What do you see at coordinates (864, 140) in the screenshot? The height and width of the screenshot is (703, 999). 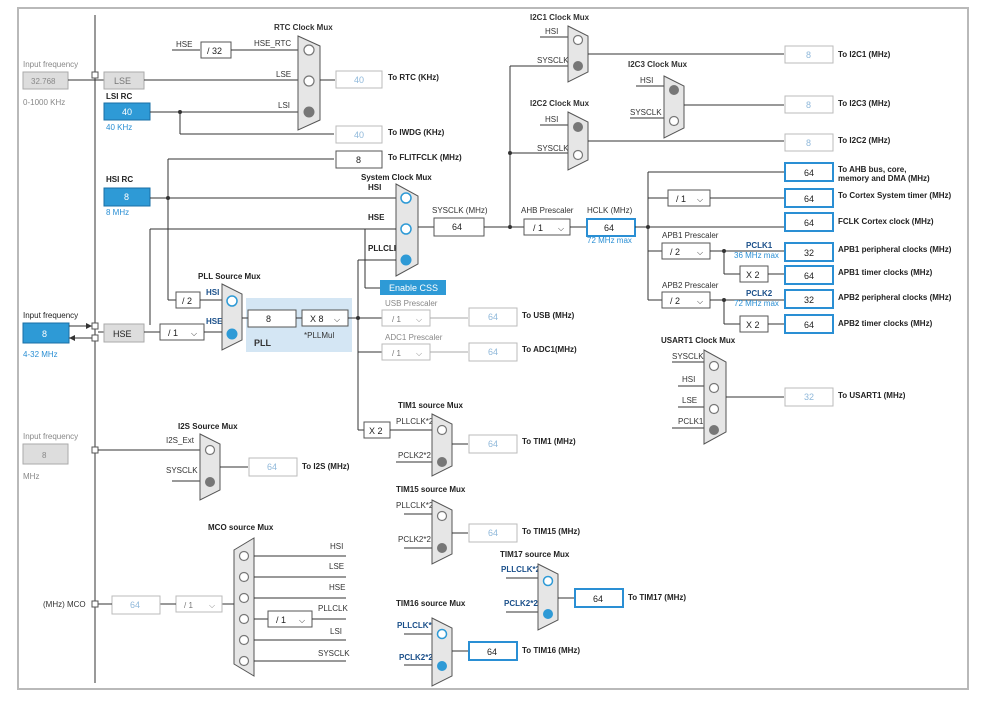 I see `i2c2-output-label: To I2C2 (MHz)` at bounding box center [864, 140].